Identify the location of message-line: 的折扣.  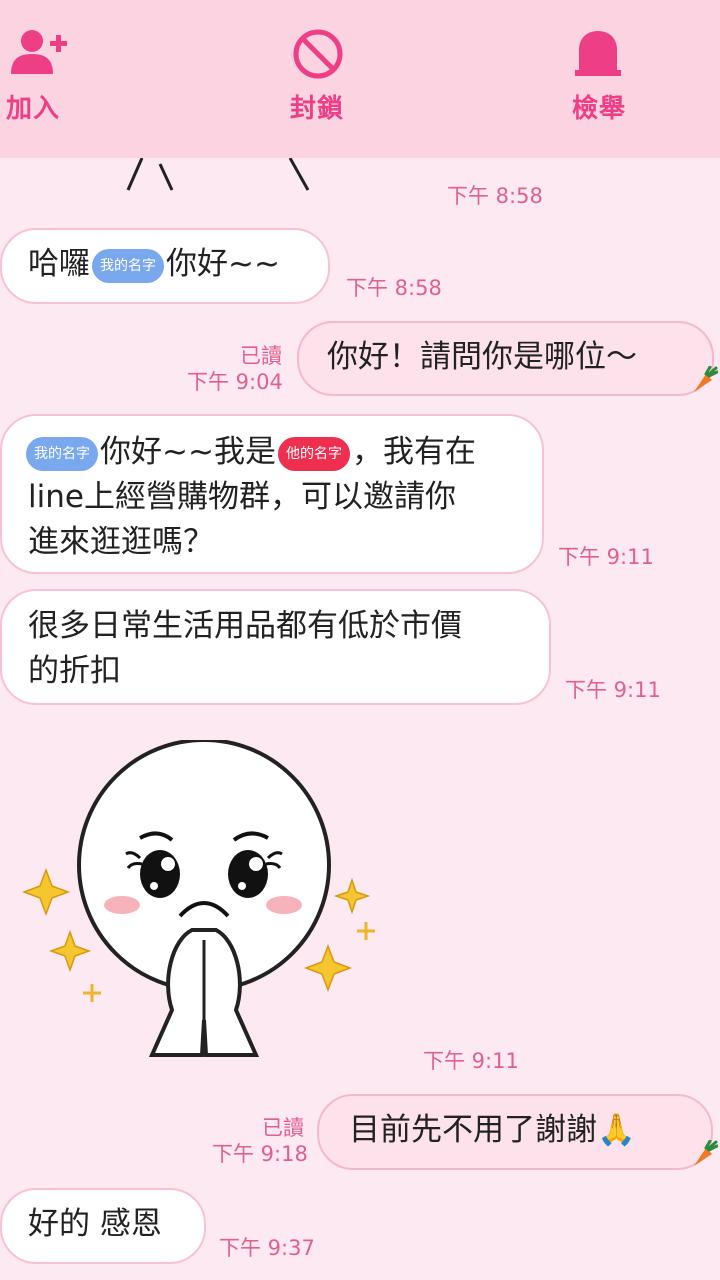
(74, 671).